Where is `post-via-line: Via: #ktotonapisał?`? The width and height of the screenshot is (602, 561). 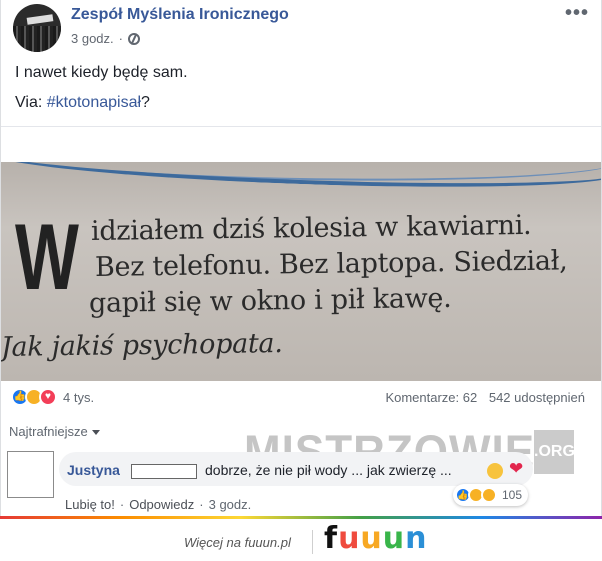
post-via-line: Via: #ktotonapisał? is located at coordinates (82, 103).